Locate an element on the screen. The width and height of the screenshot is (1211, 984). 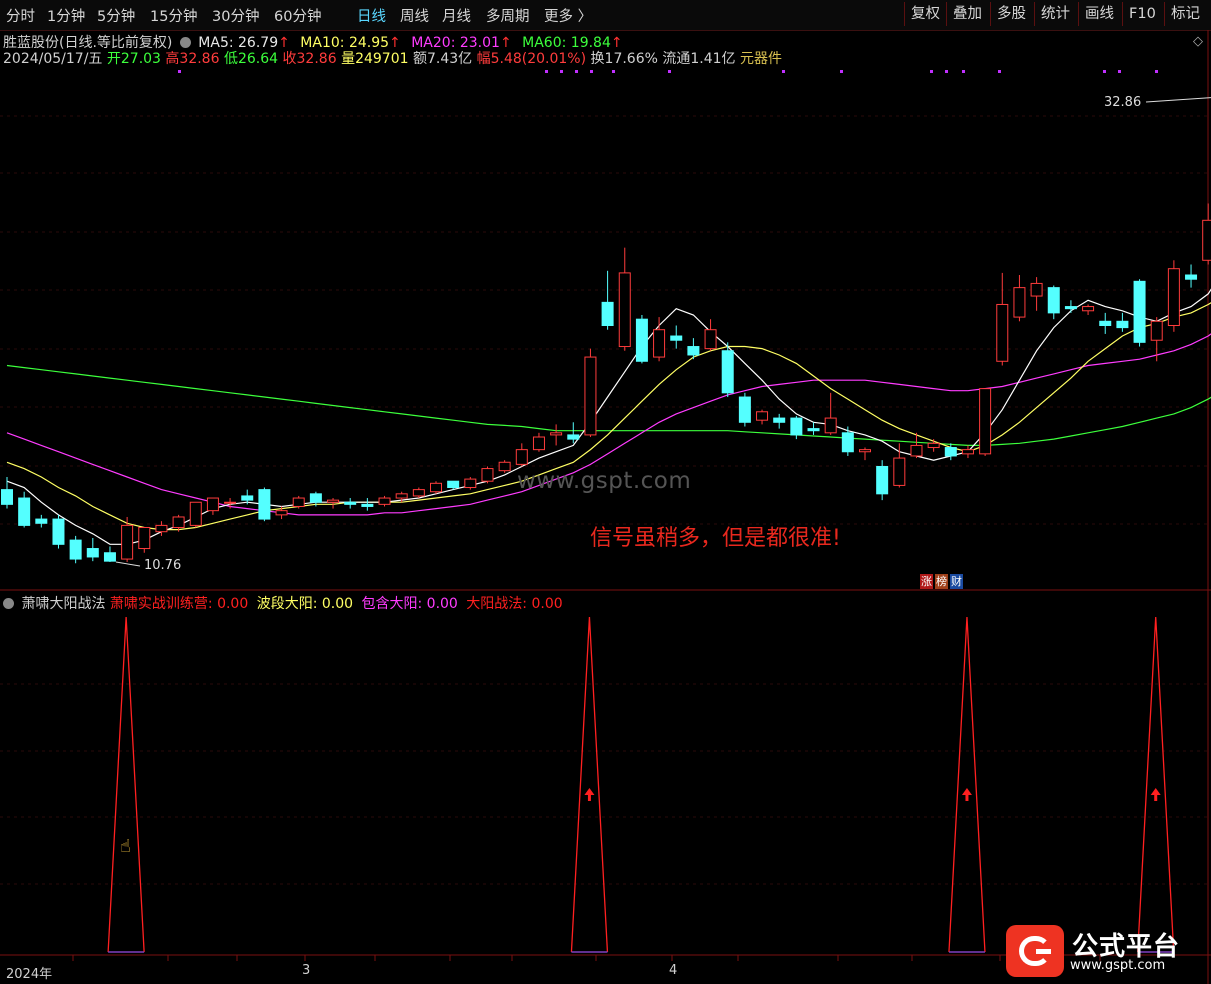
axis-march-label: 3 is located at coordinates (306, 970).